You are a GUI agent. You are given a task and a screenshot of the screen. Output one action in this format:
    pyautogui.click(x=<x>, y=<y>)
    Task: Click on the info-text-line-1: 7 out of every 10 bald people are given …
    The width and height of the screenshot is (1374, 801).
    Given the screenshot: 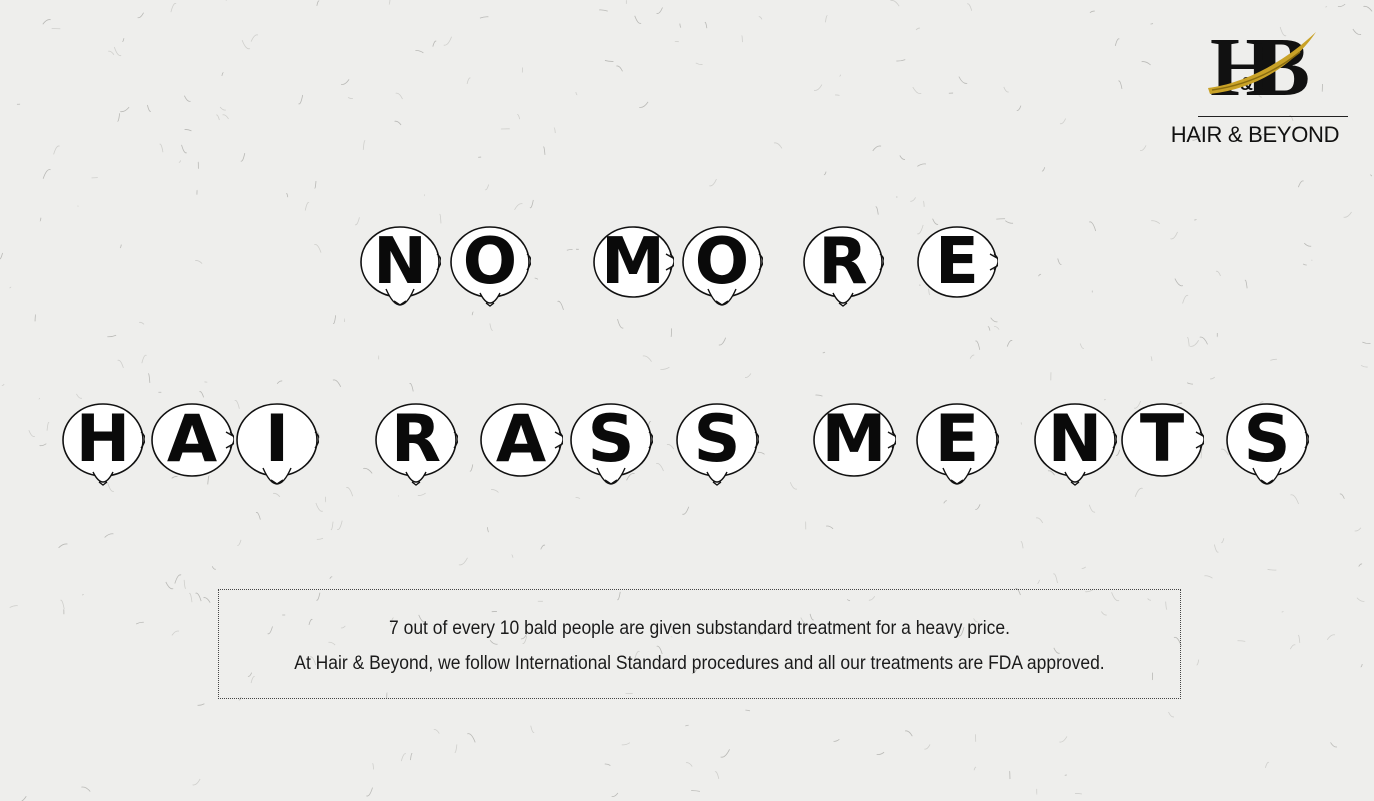 What is the action you would take?
    pyautogui.click(x=699, y=628)
    